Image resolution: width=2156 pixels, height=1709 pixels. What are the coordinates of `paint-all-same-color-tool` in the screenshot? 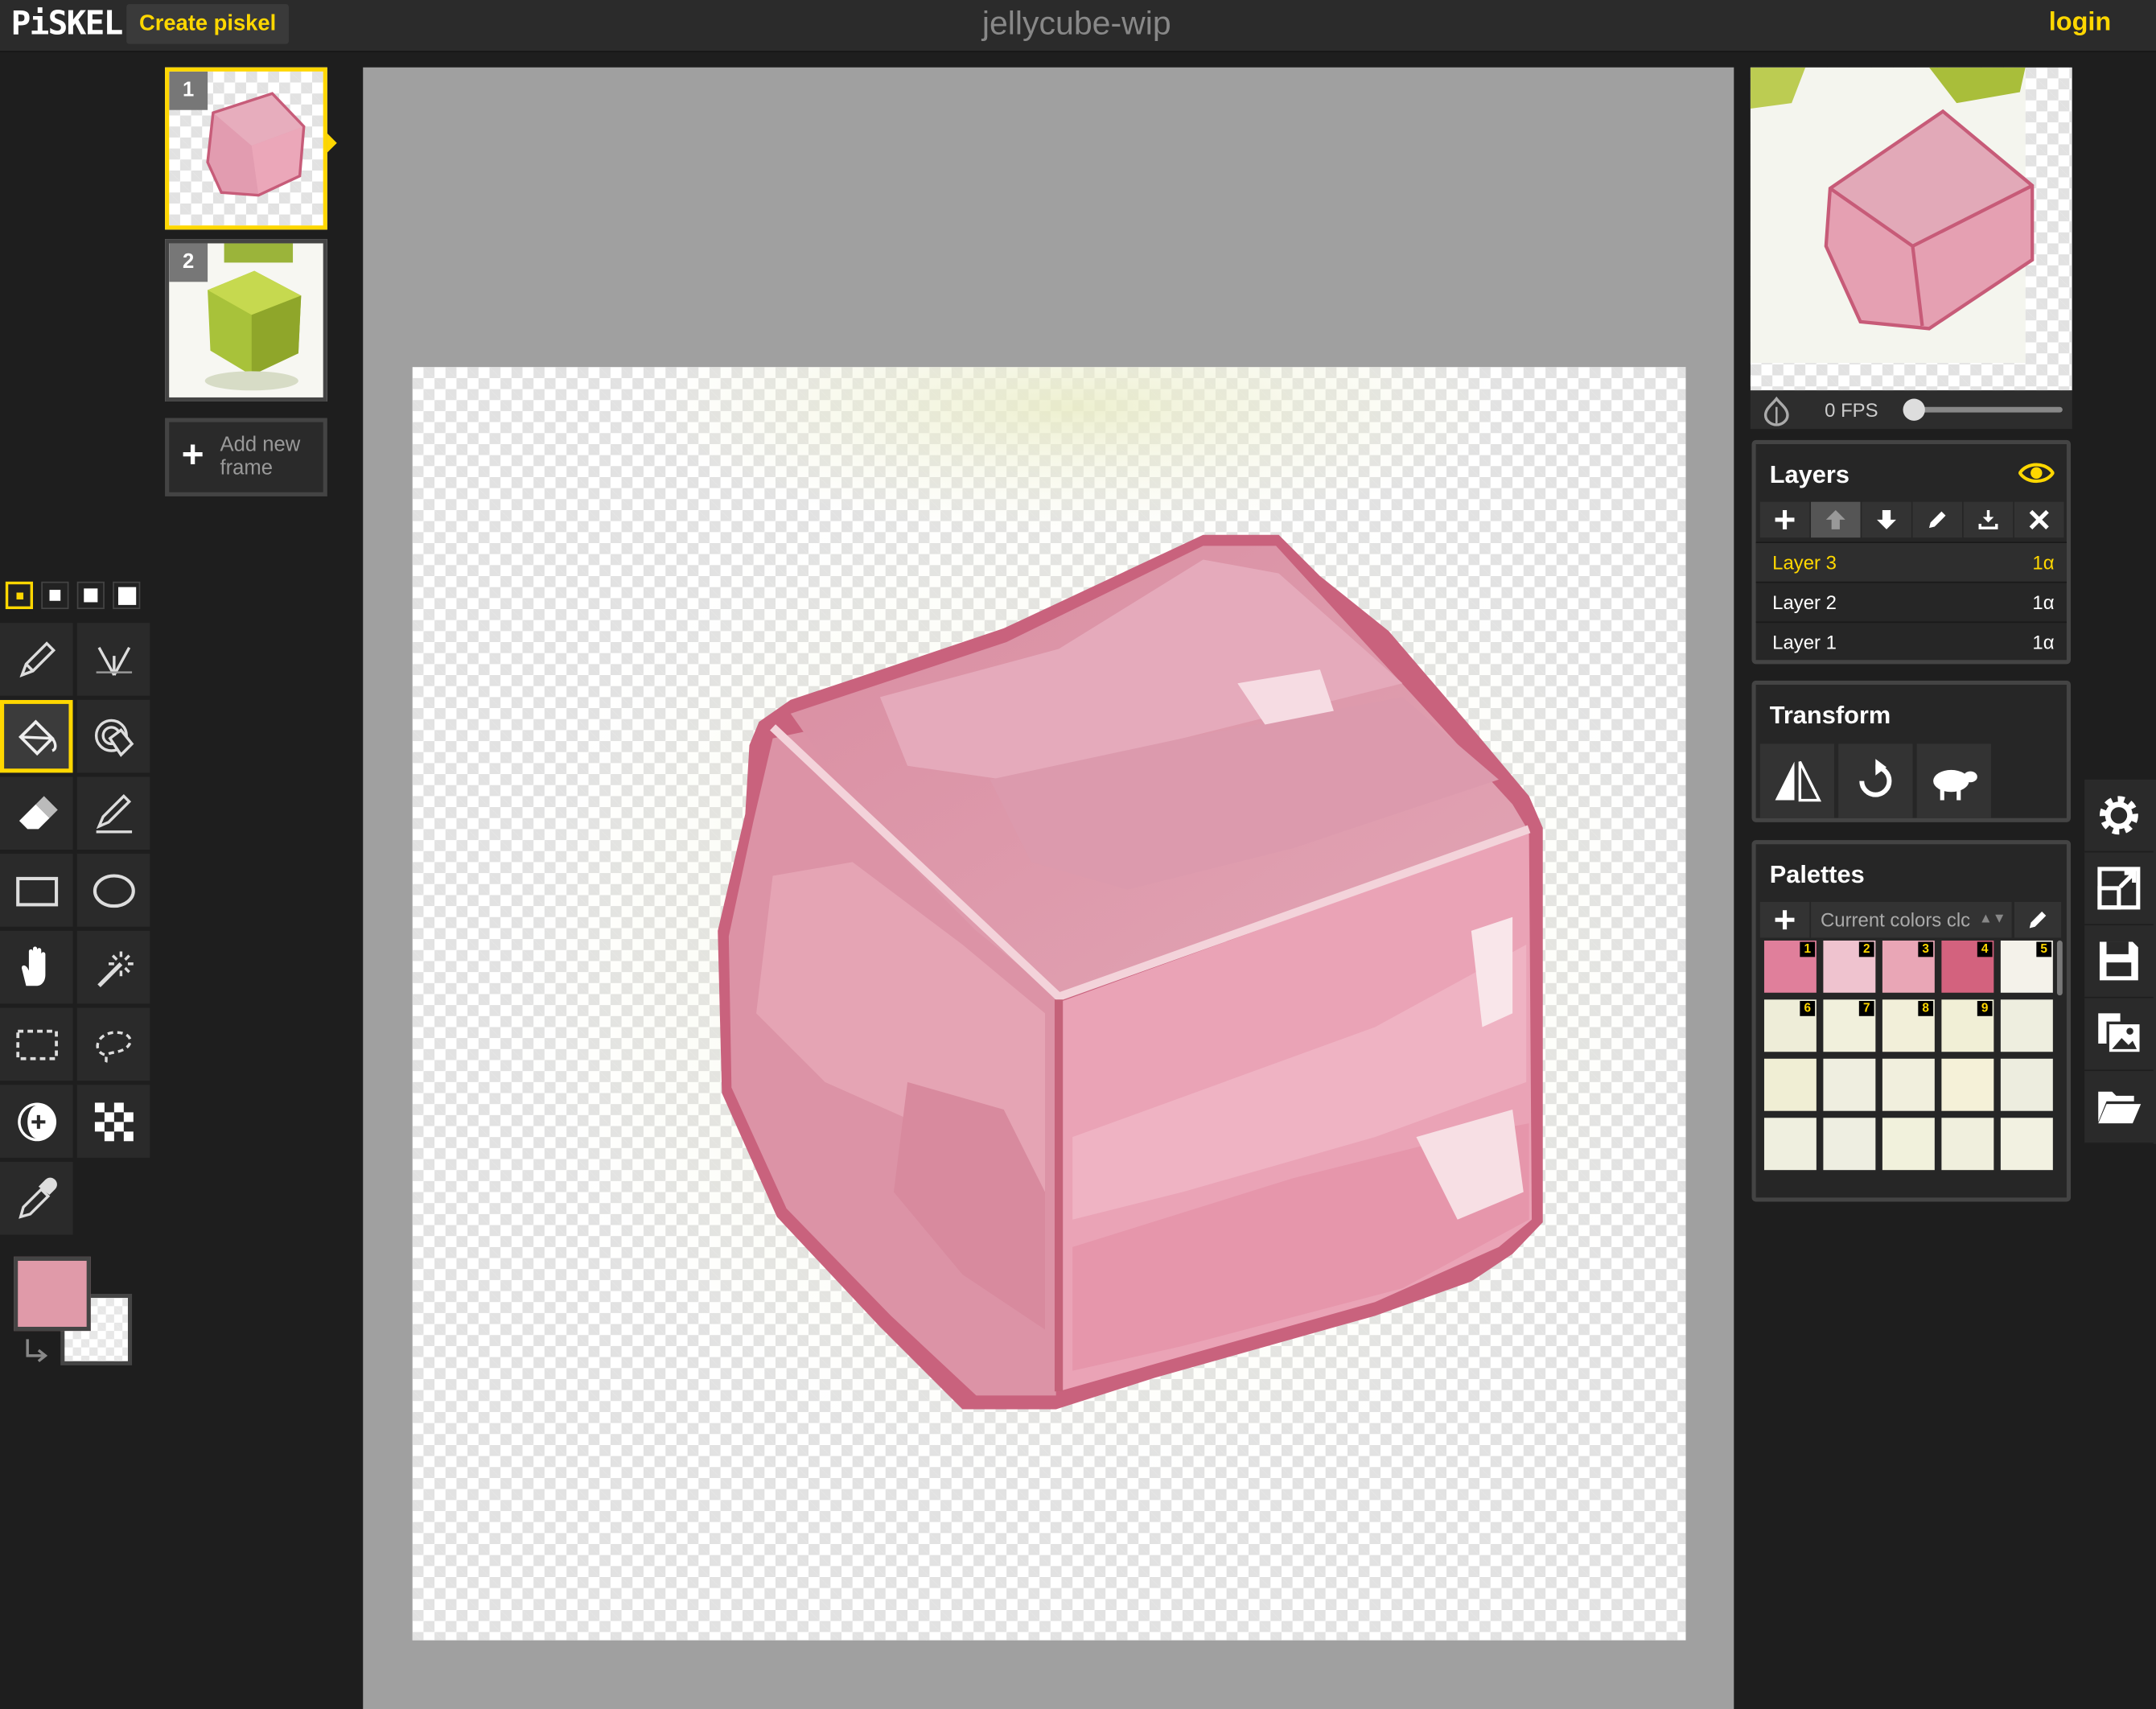 It's located at (113, 736).